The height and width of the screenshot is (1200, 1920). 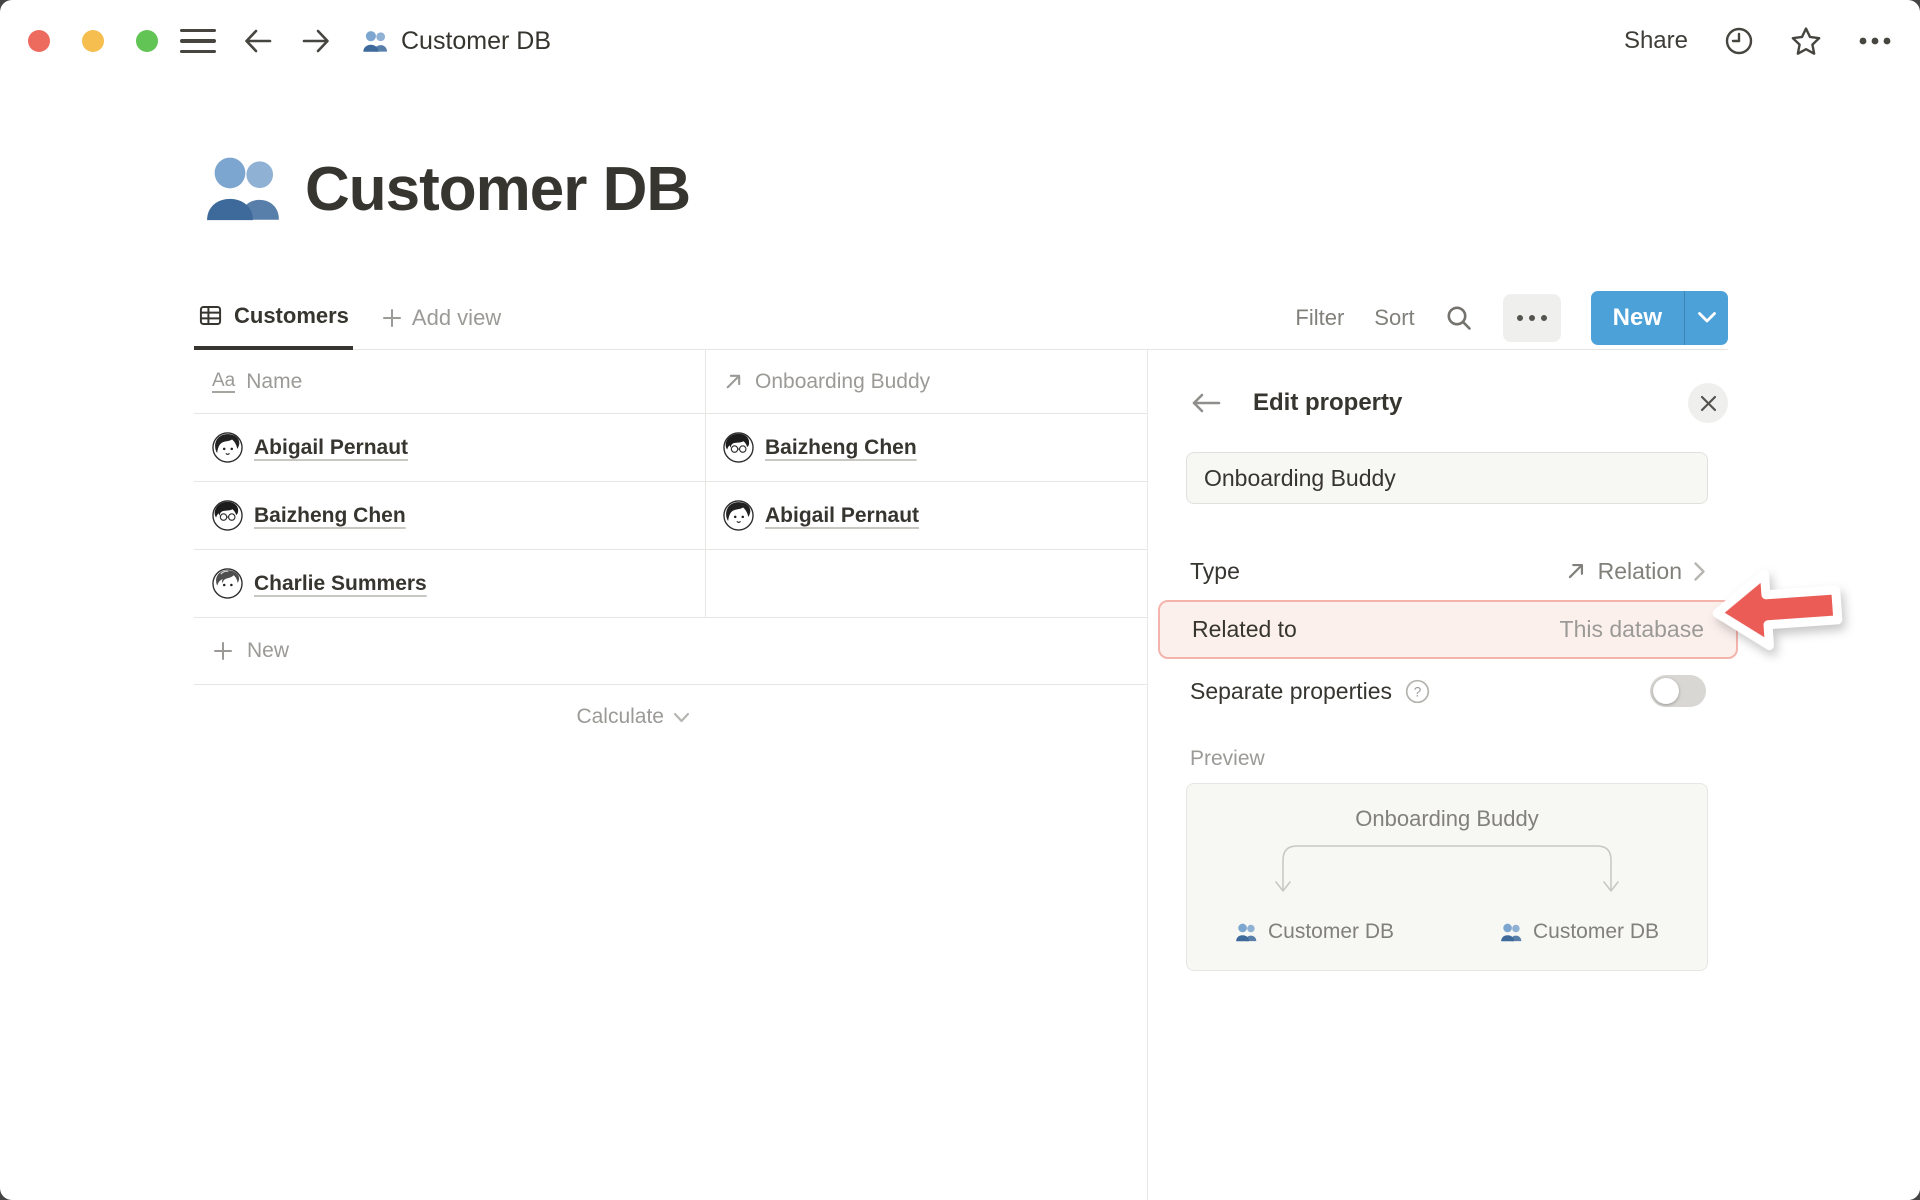 What do you see at coordinates (1579, 932) in the screenshot?
I see `preview-right-database: Customer DB` at bounding box center [1579, 932].